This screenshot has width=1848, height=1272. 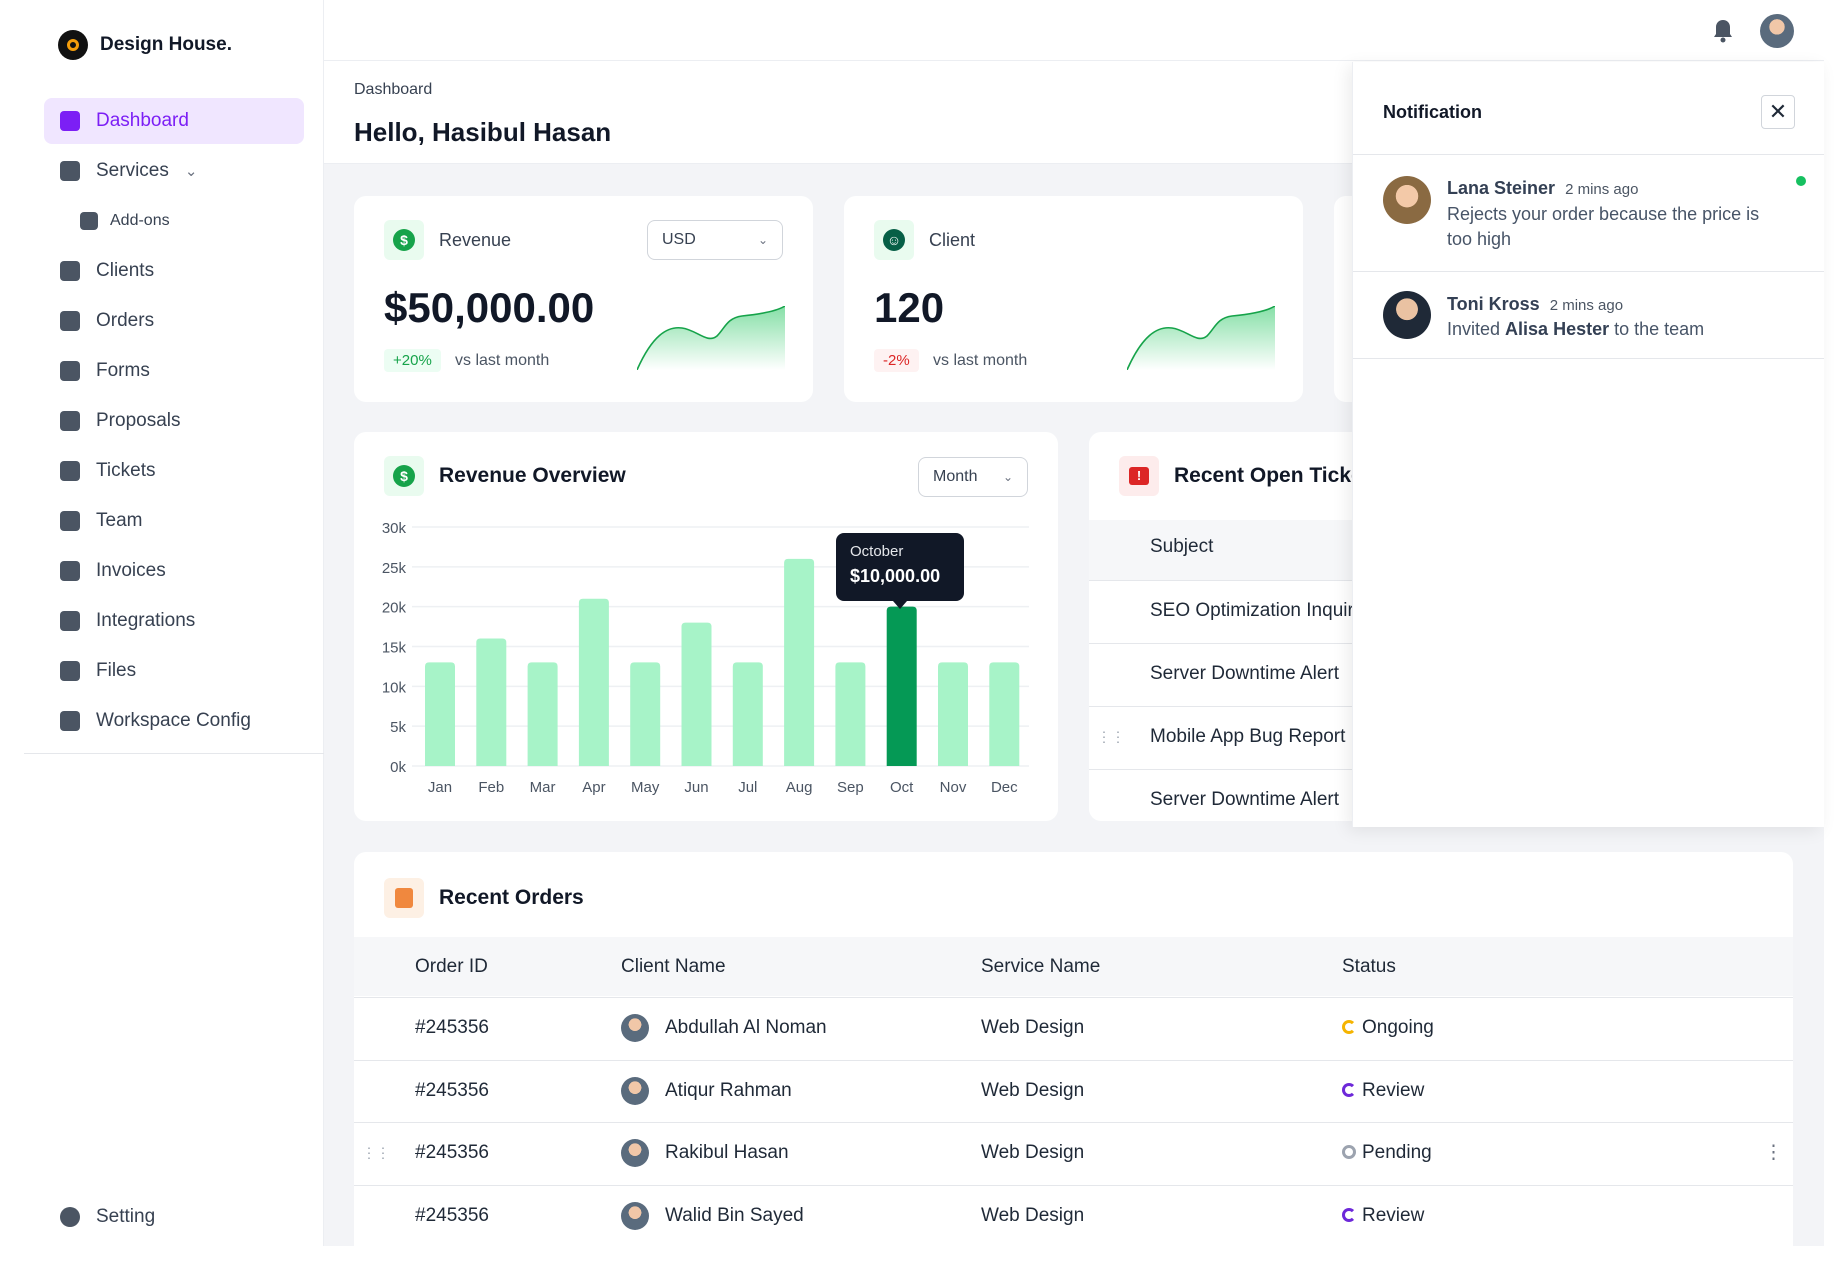 What do you see at coordinates (398, 767) in the screenshot?
I see `y-tick-label: 0k` at bounding box center [398, 767].